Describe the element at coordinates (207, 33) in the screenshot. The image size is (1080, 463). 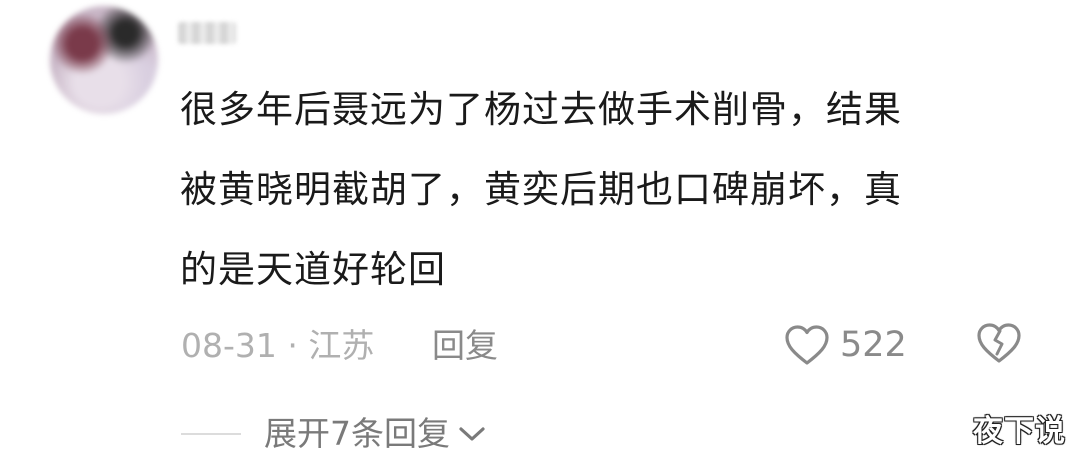
I see `username-blurred` at that location.